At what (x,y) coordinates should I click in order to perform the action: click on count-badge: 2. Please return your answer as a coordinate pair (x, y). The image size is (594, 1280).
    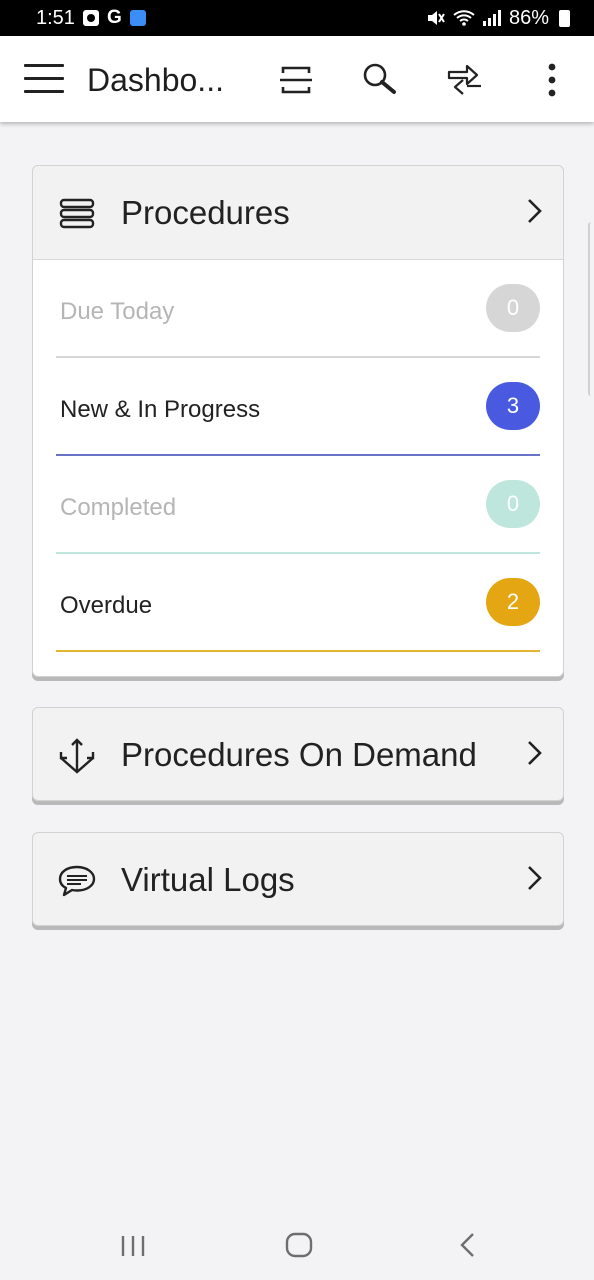
    Looking at the image, I should click on (513, 602).